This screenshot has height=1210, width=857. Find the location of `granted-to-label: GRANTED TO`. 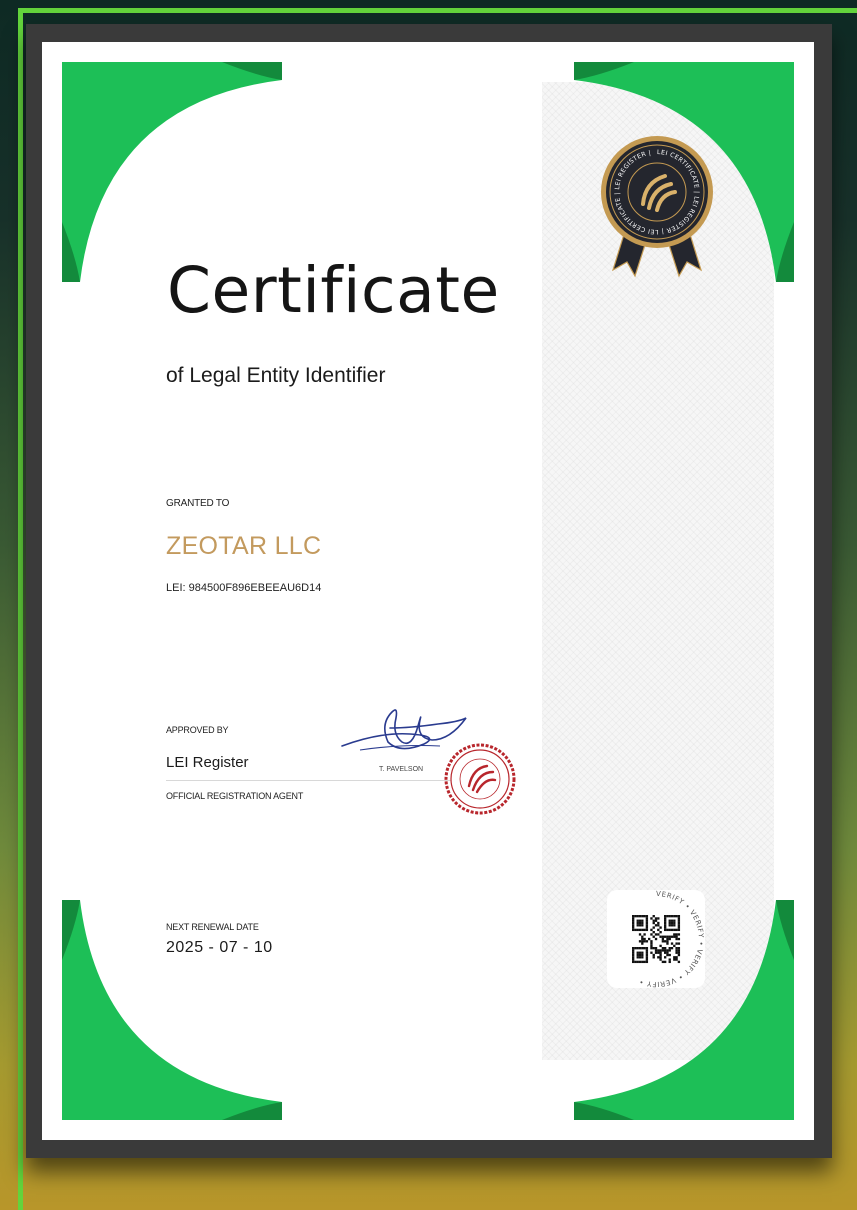

granted-to-label: GRANTED TO is located at coordinates (198, 503).